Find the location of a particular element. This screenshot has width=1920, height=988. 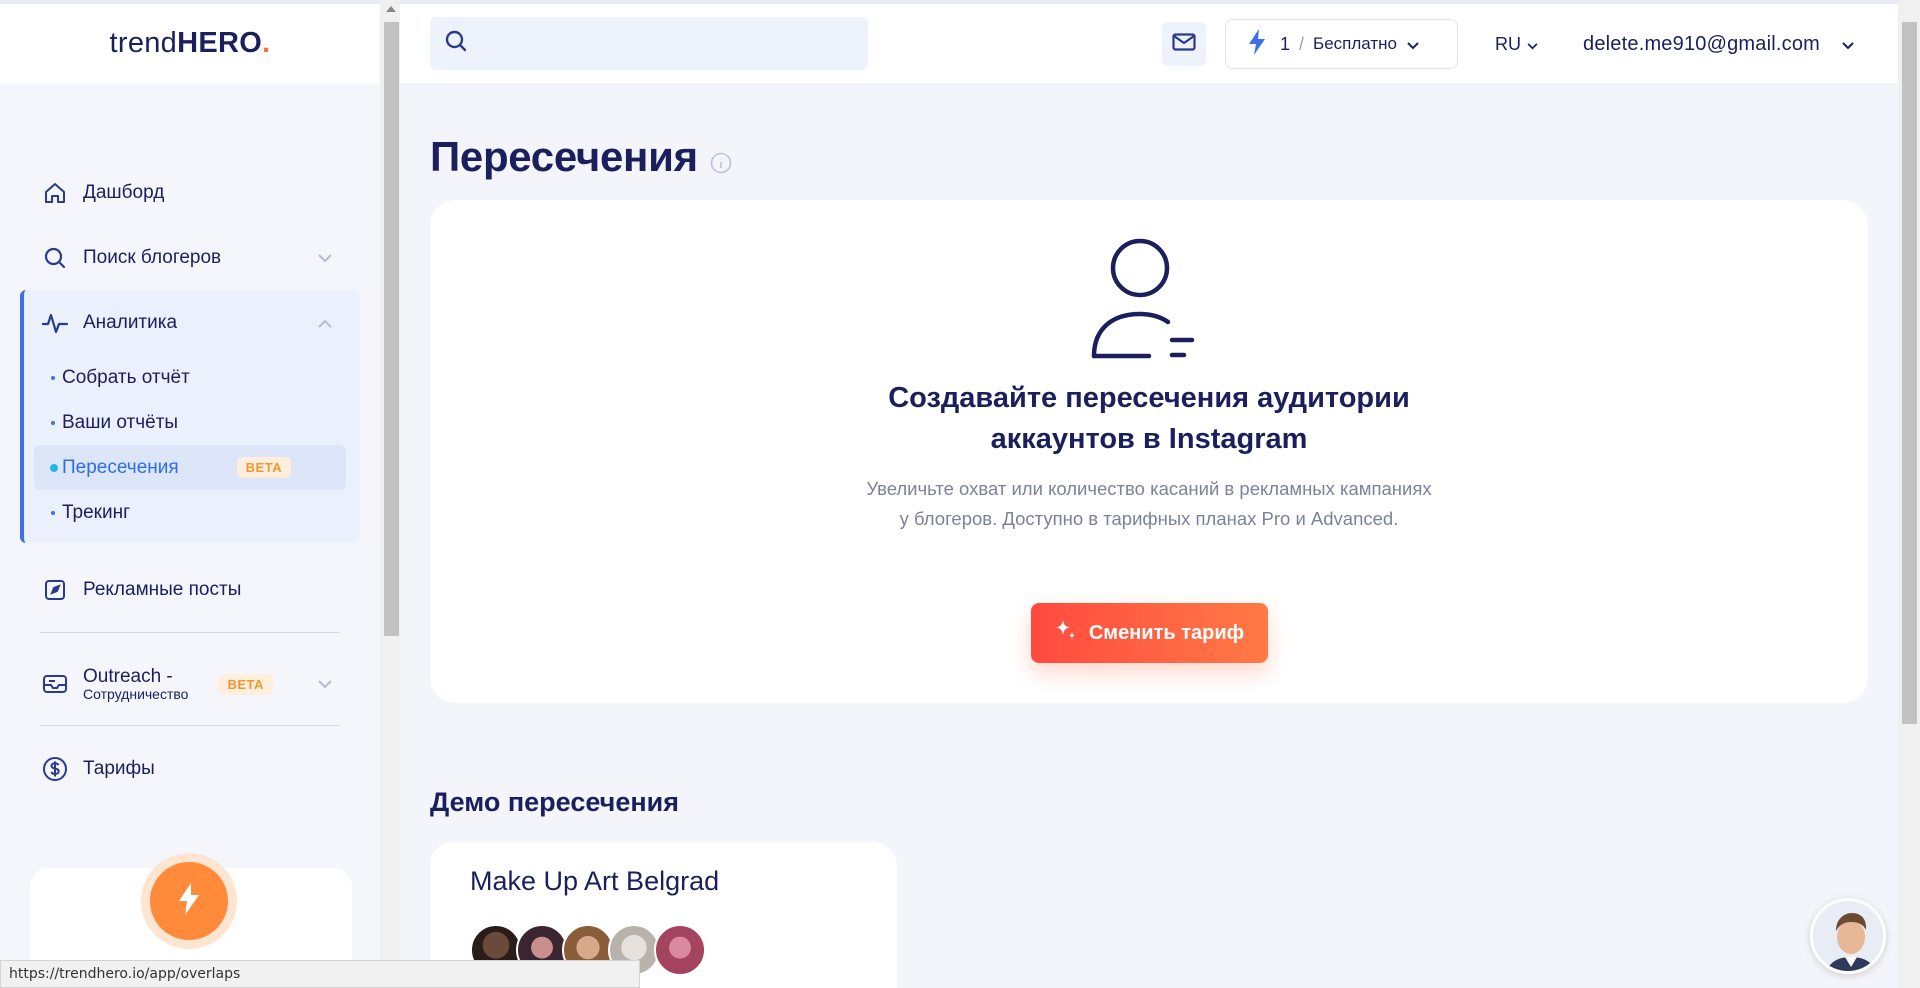

sidebar-item-sublabel: Сотрудничество is located at coordinates (136, 693).